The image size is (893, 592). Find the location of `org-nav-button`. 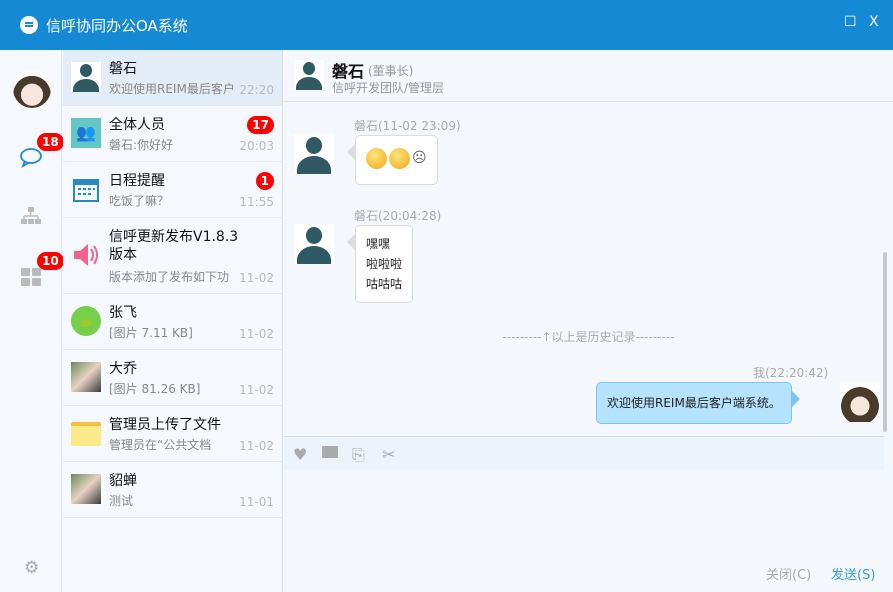

org-nav-button is located at coordinates (31, 216).